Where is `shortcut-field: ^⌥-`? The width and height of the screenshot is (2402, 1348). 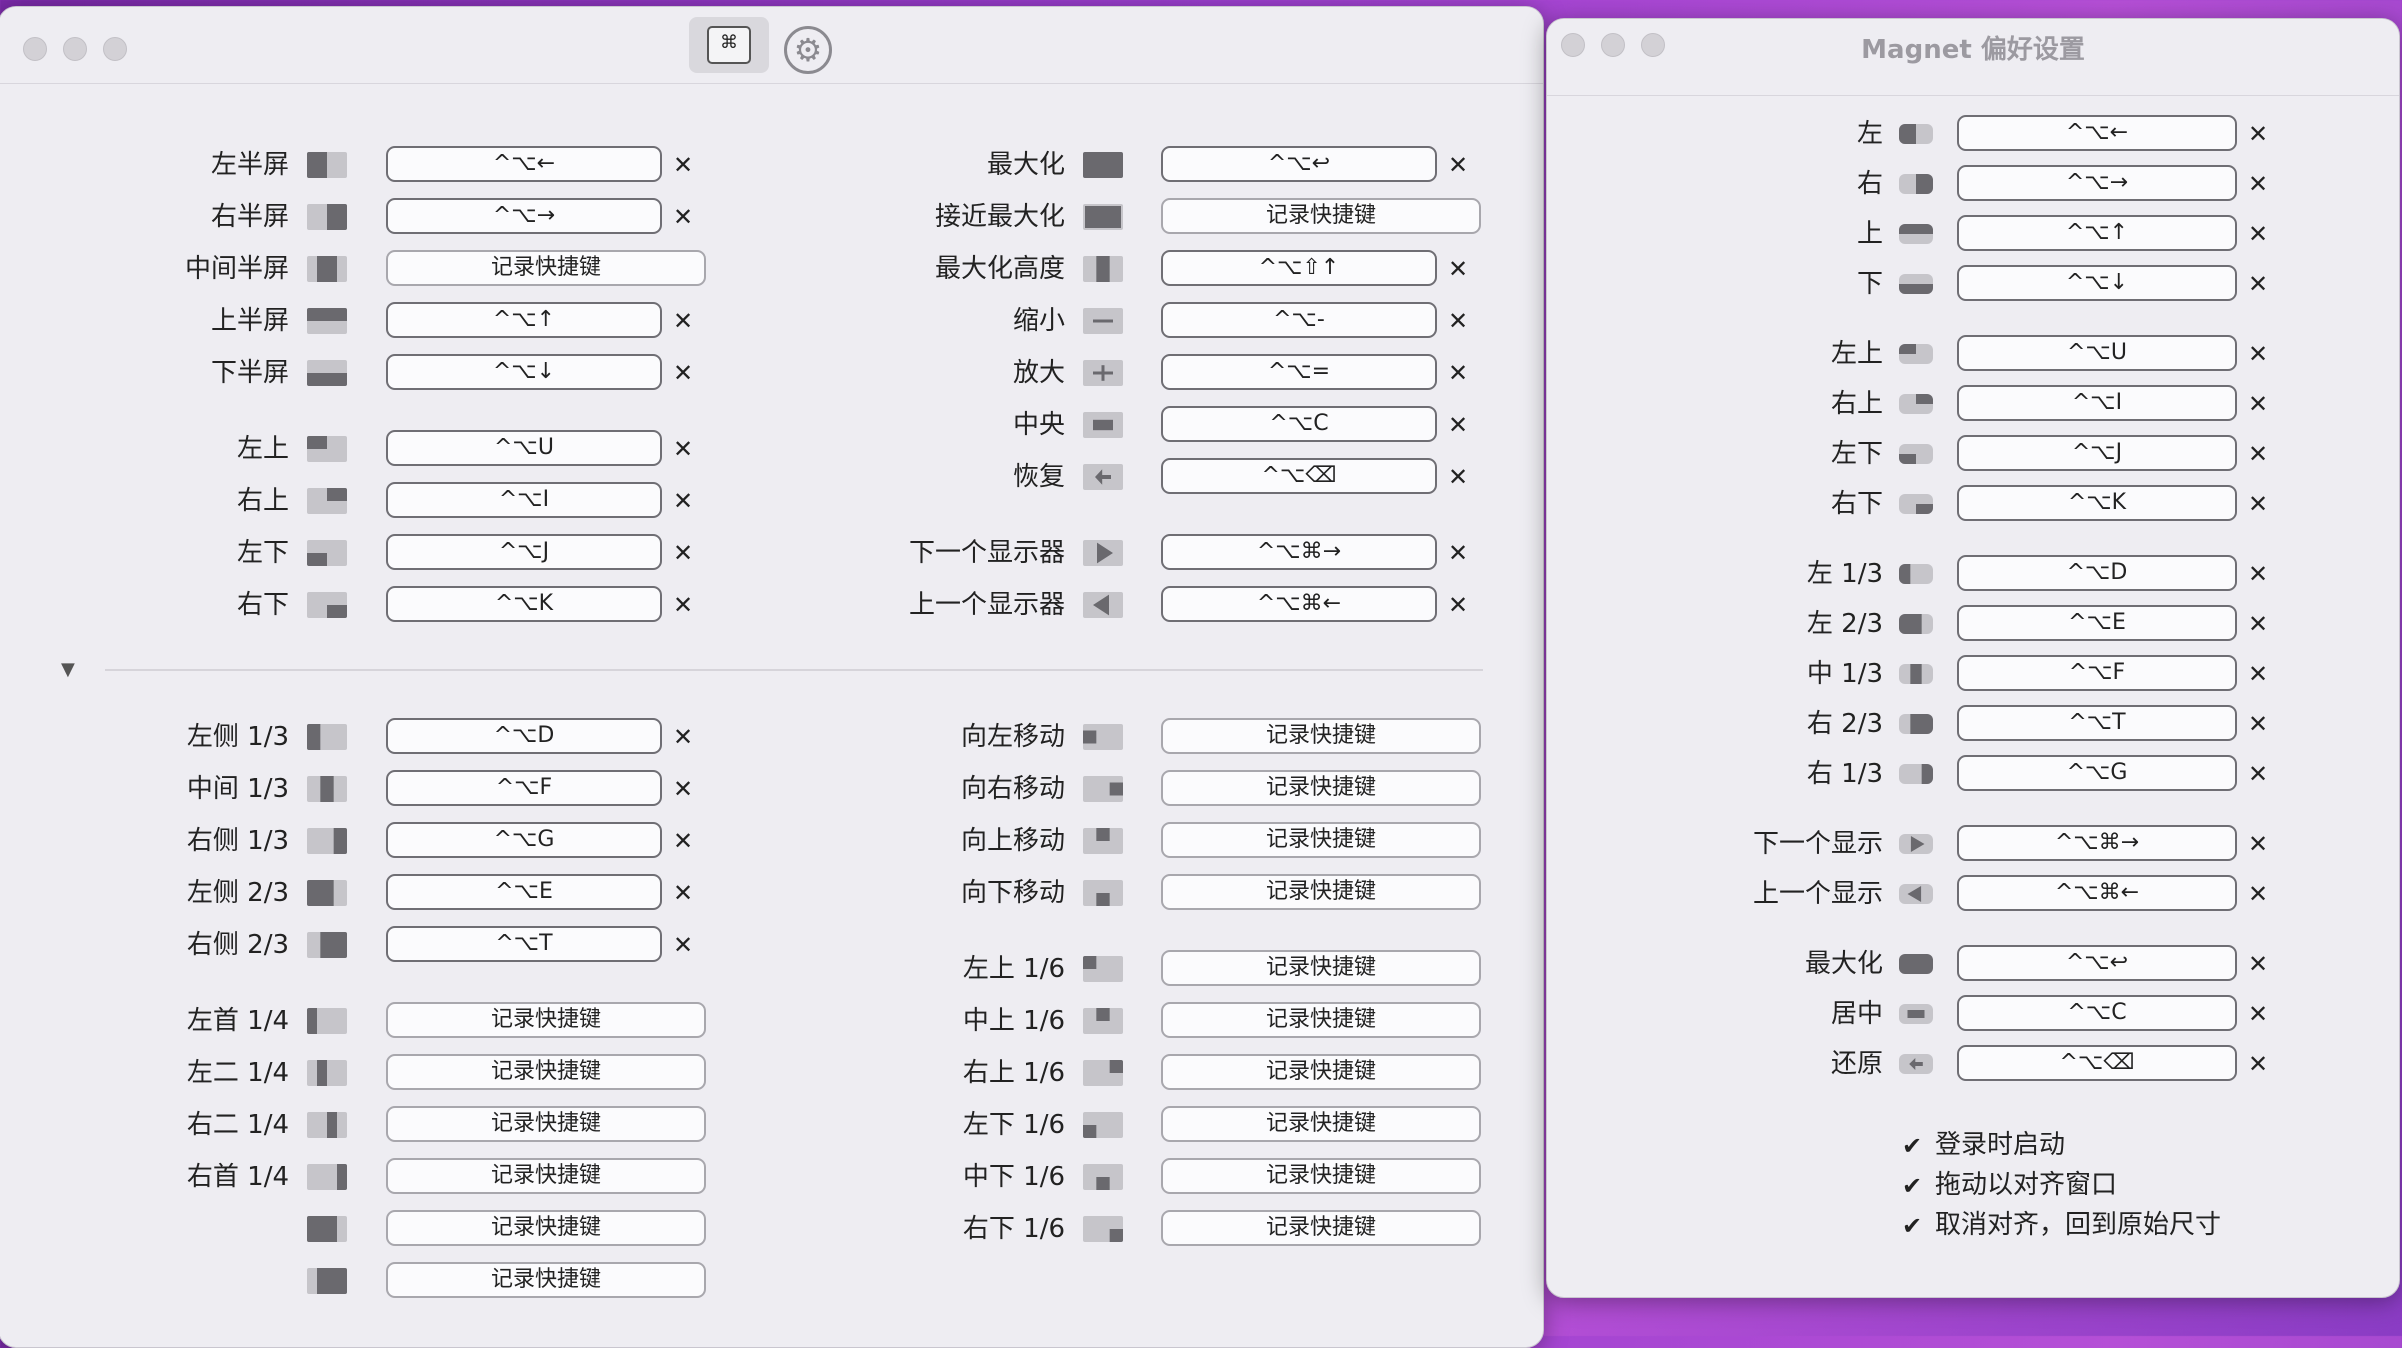
shortcut-field: ^⌥- is located at coordinates (1299, 320).